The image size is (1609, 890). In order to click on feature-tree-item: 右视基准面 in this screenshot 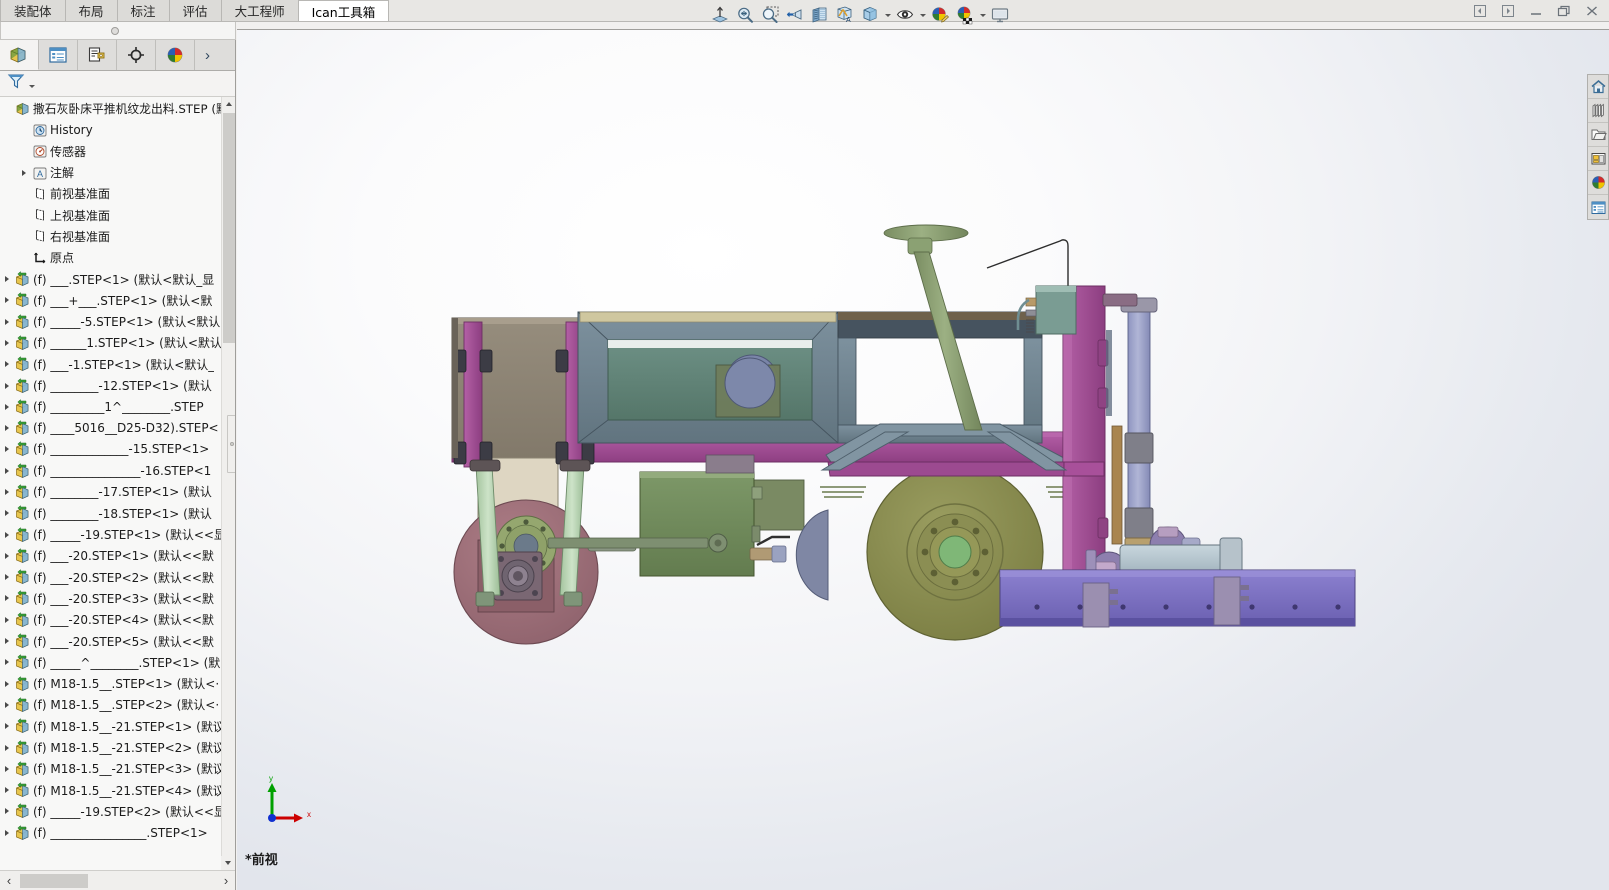, I will do `click(111, 236)`.